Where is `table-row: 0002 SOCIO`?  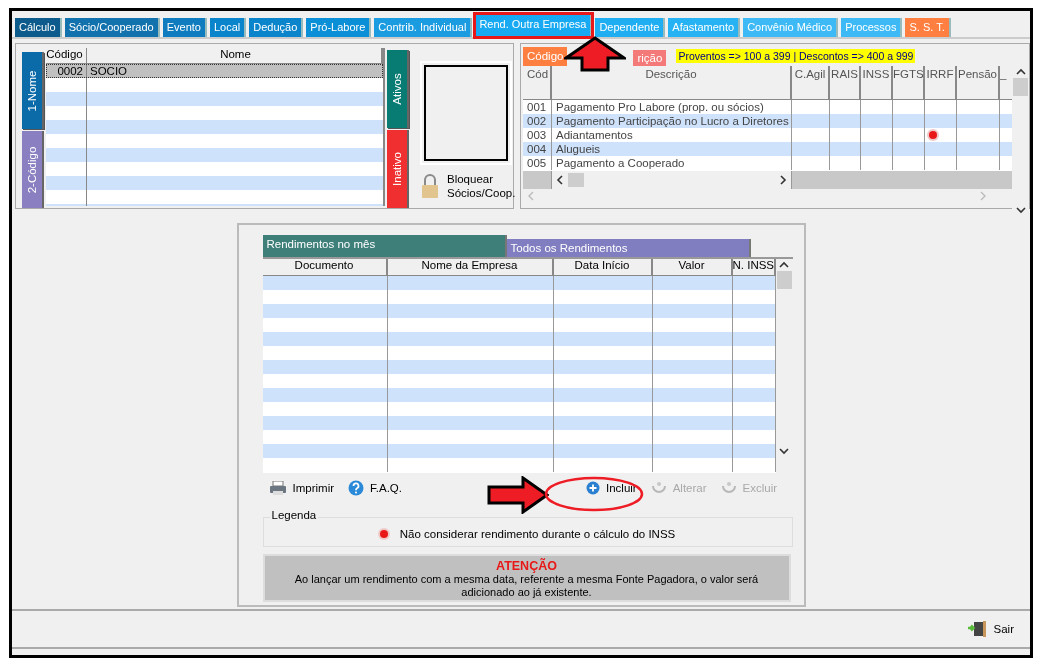
table-row: 0002 SOCIO is located at coordinates (214, 71).